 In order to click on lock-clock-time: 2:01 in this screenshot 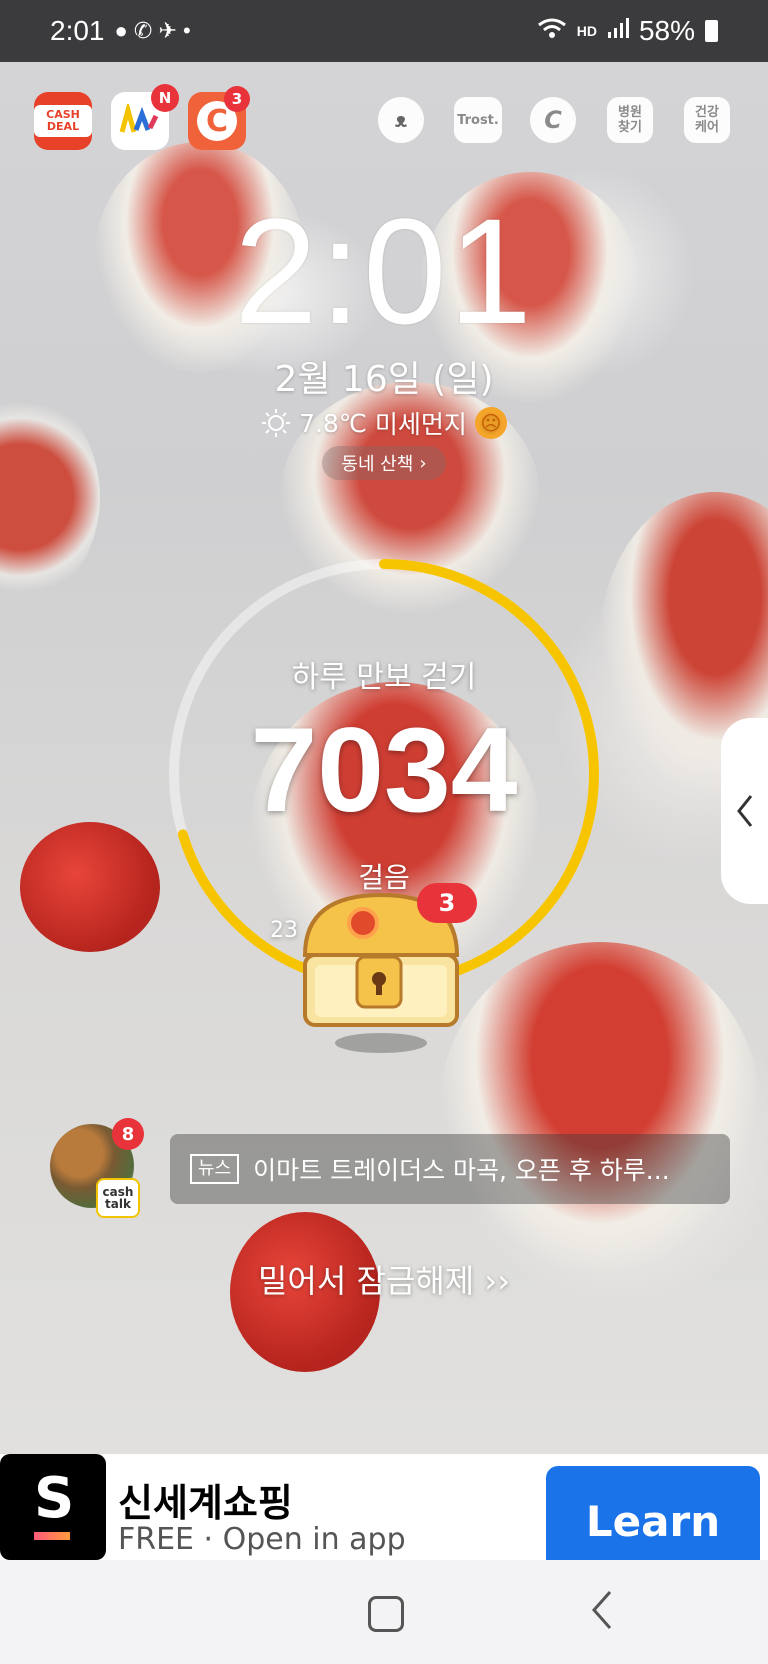, I will do `click(384, 271)`.